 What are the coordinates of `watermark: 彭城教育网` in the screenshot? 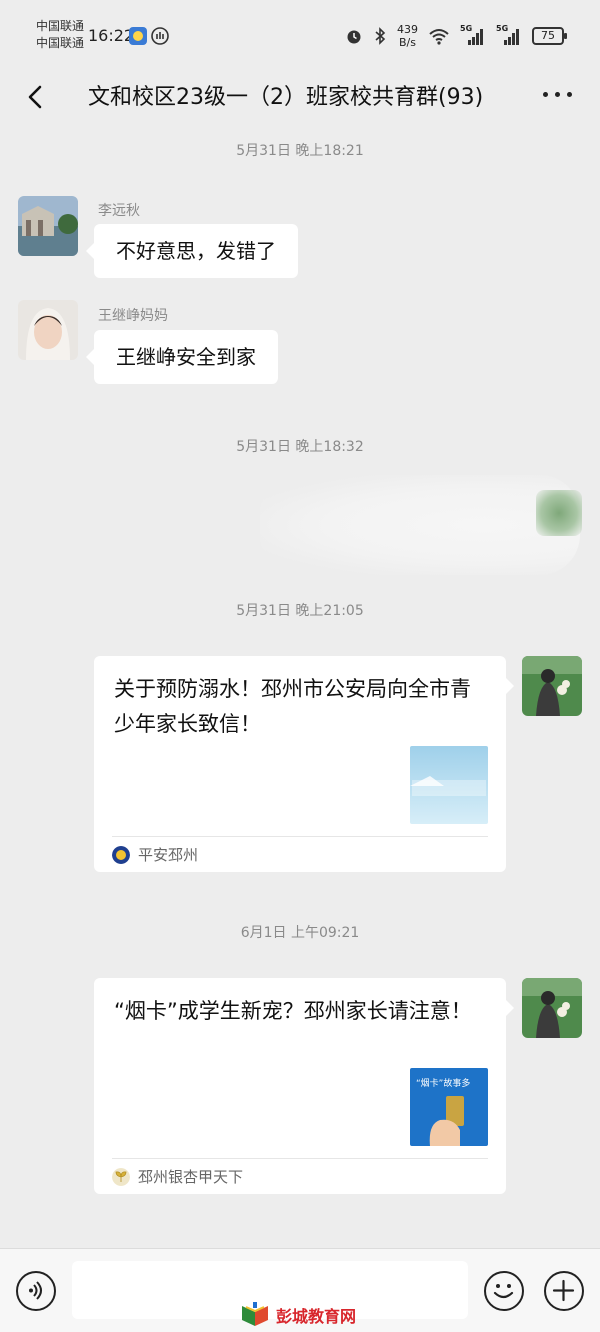 It's located at (298, 1315).